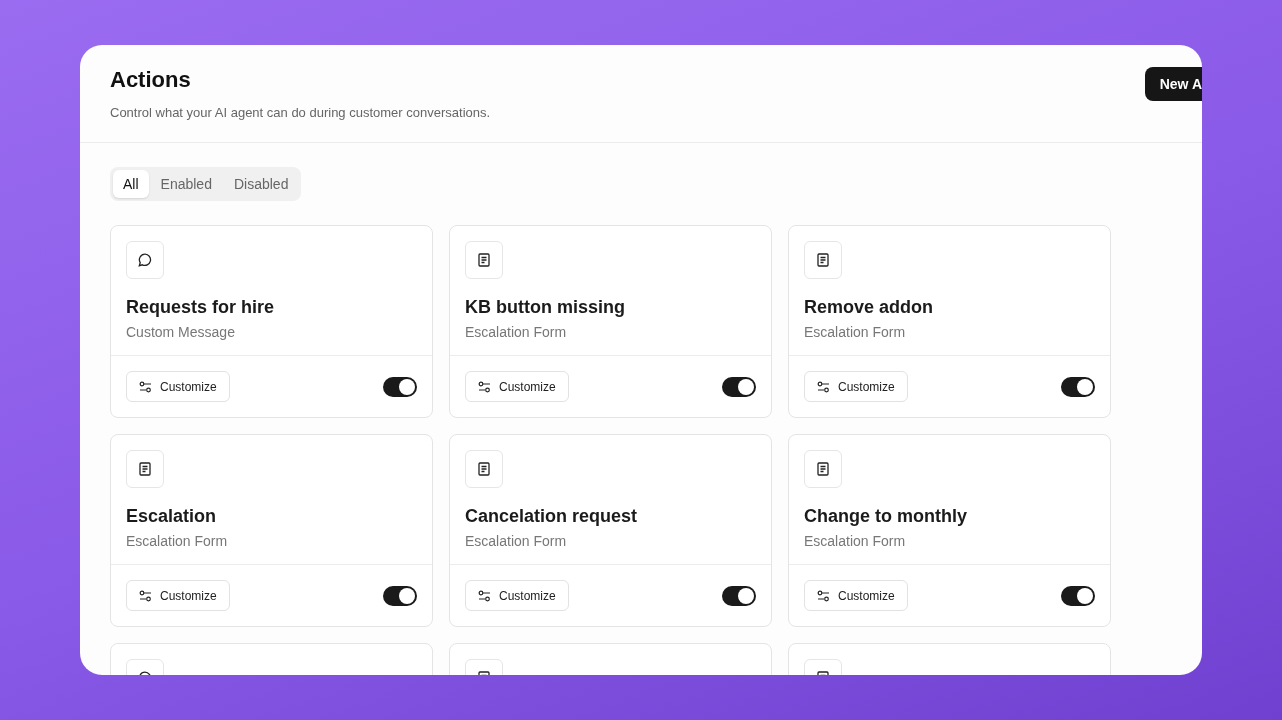  Describe the element at coordinates (181, 332) in the screenshot. I see `action-type: Custom Message` at that location.